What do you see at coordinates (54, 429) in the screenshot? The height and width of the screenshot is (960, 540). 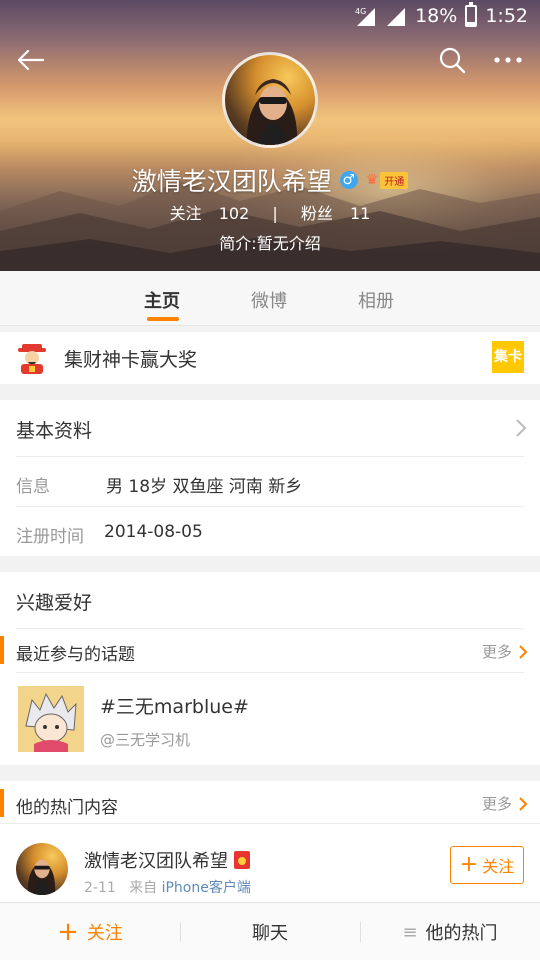 I see `basic-info-title: 基本资料` at bounding box center [54, 429].